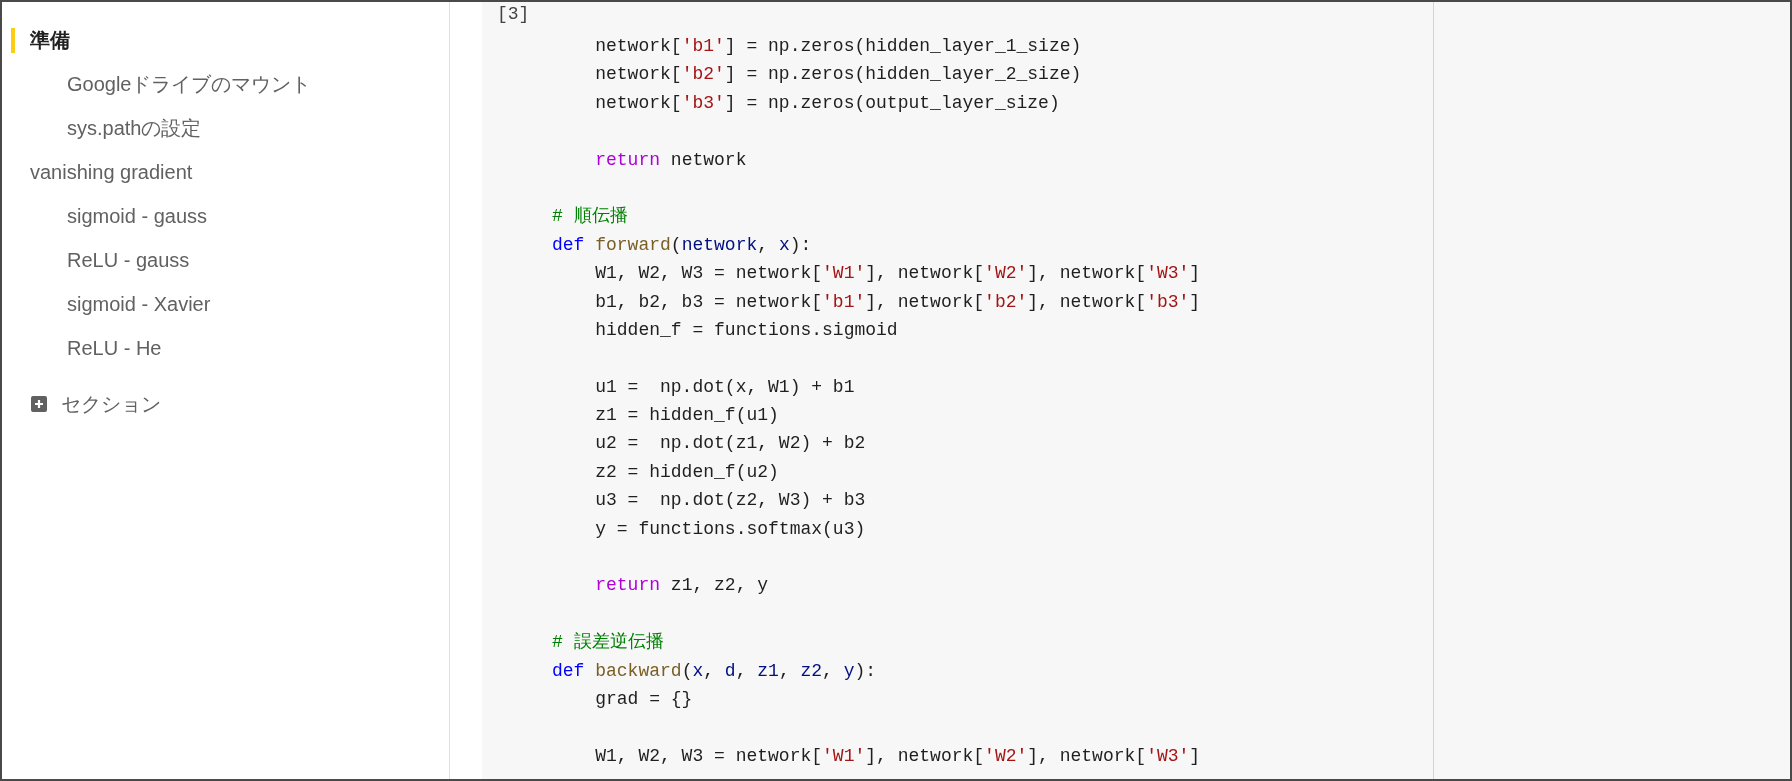 The height and width of the screenshot is (781, 1792). I want to click on add-section-button: セクション, so click(96, 404).